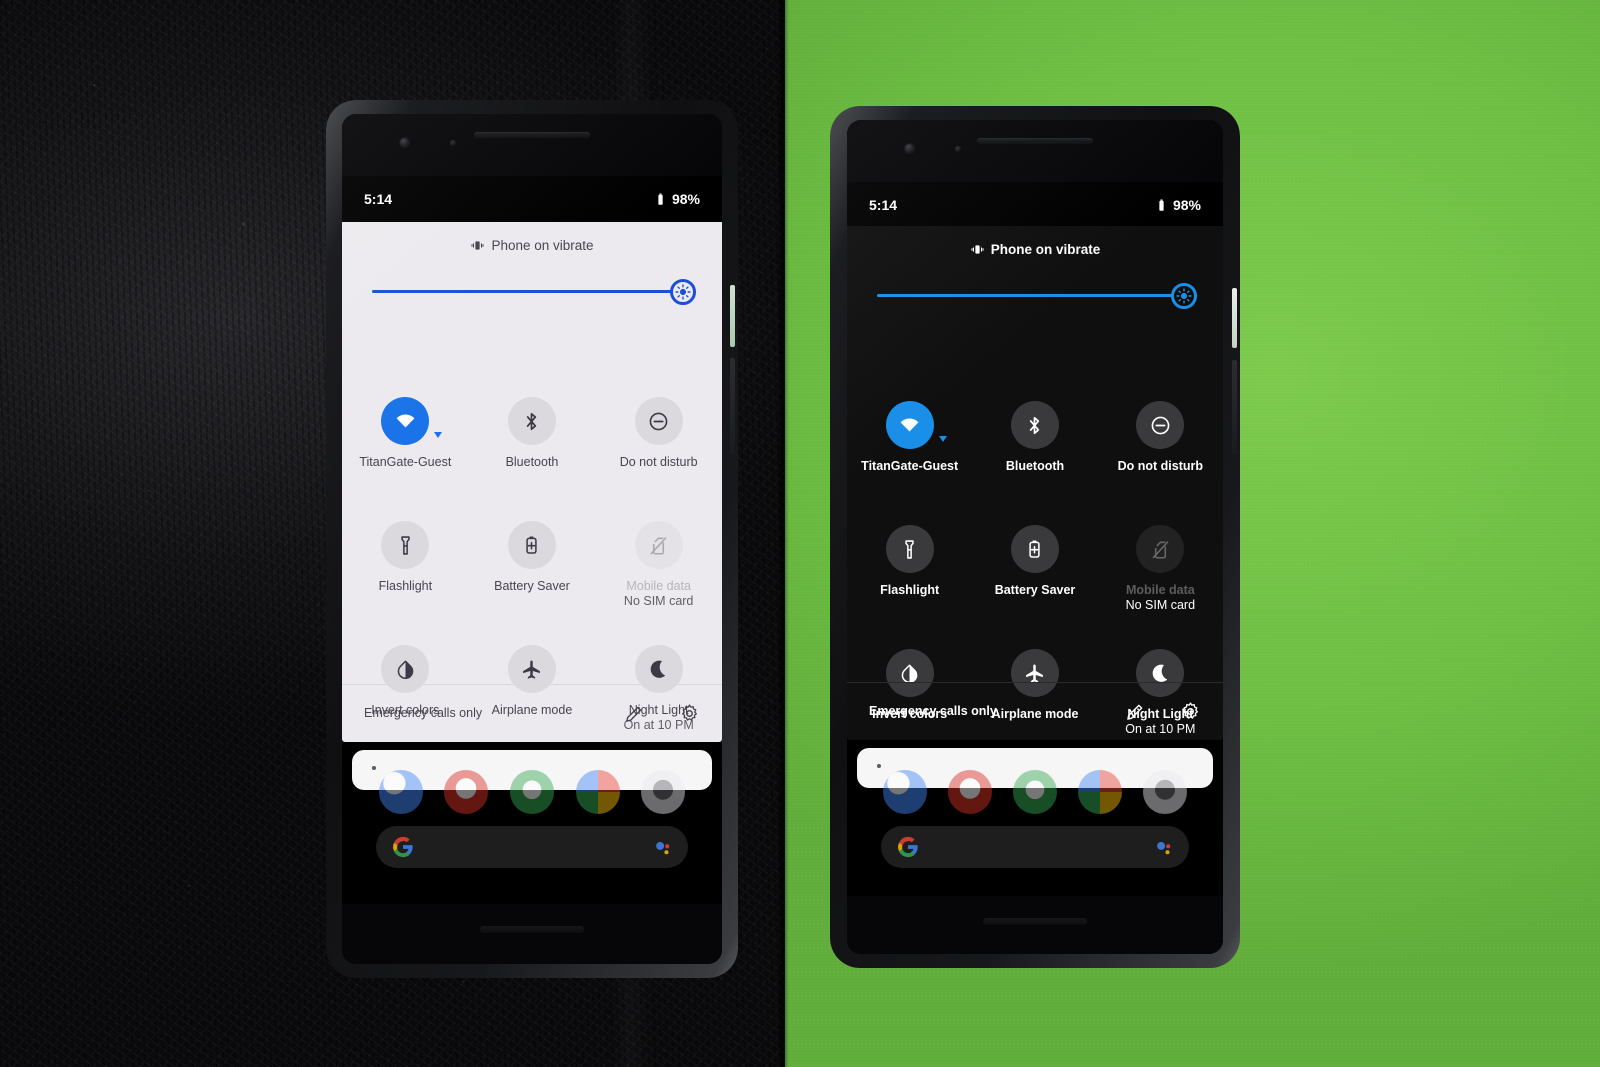 This screenshot has height=1067, width=1600. I want to click on brightness-track, so click(1035, 295).